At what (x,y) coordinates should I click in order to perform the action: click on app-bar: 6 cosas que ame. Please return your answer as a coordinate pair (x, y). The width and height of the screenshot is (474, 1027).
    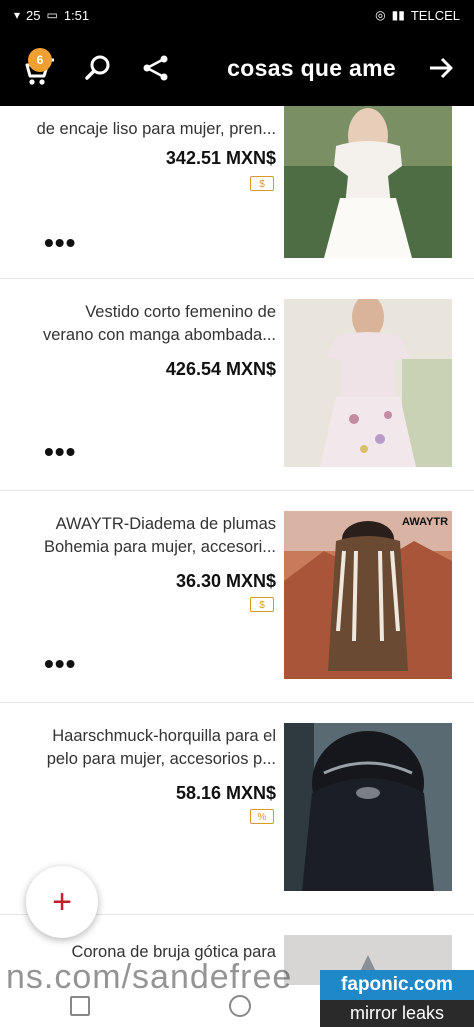
    Looking at the image, I should click on (237, 68).